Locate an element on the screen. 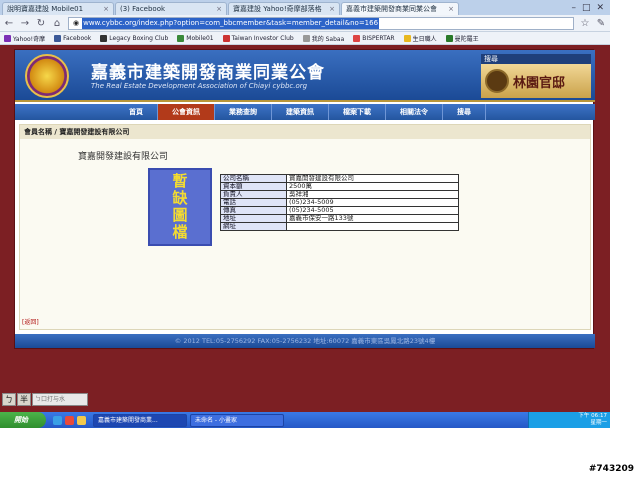 Image resolution: width=640 pixels, height=480 pixels. close-window-icon: ✕ is located at coordinates (600, 8).